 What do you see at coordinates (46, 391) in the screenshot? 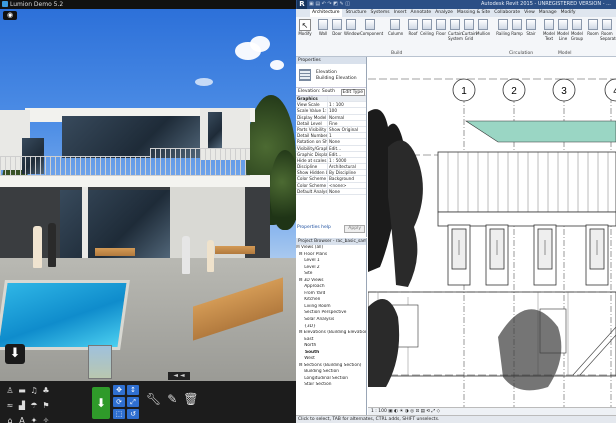
I see `tree-icon: ♣` at bounding box center [46, 391].